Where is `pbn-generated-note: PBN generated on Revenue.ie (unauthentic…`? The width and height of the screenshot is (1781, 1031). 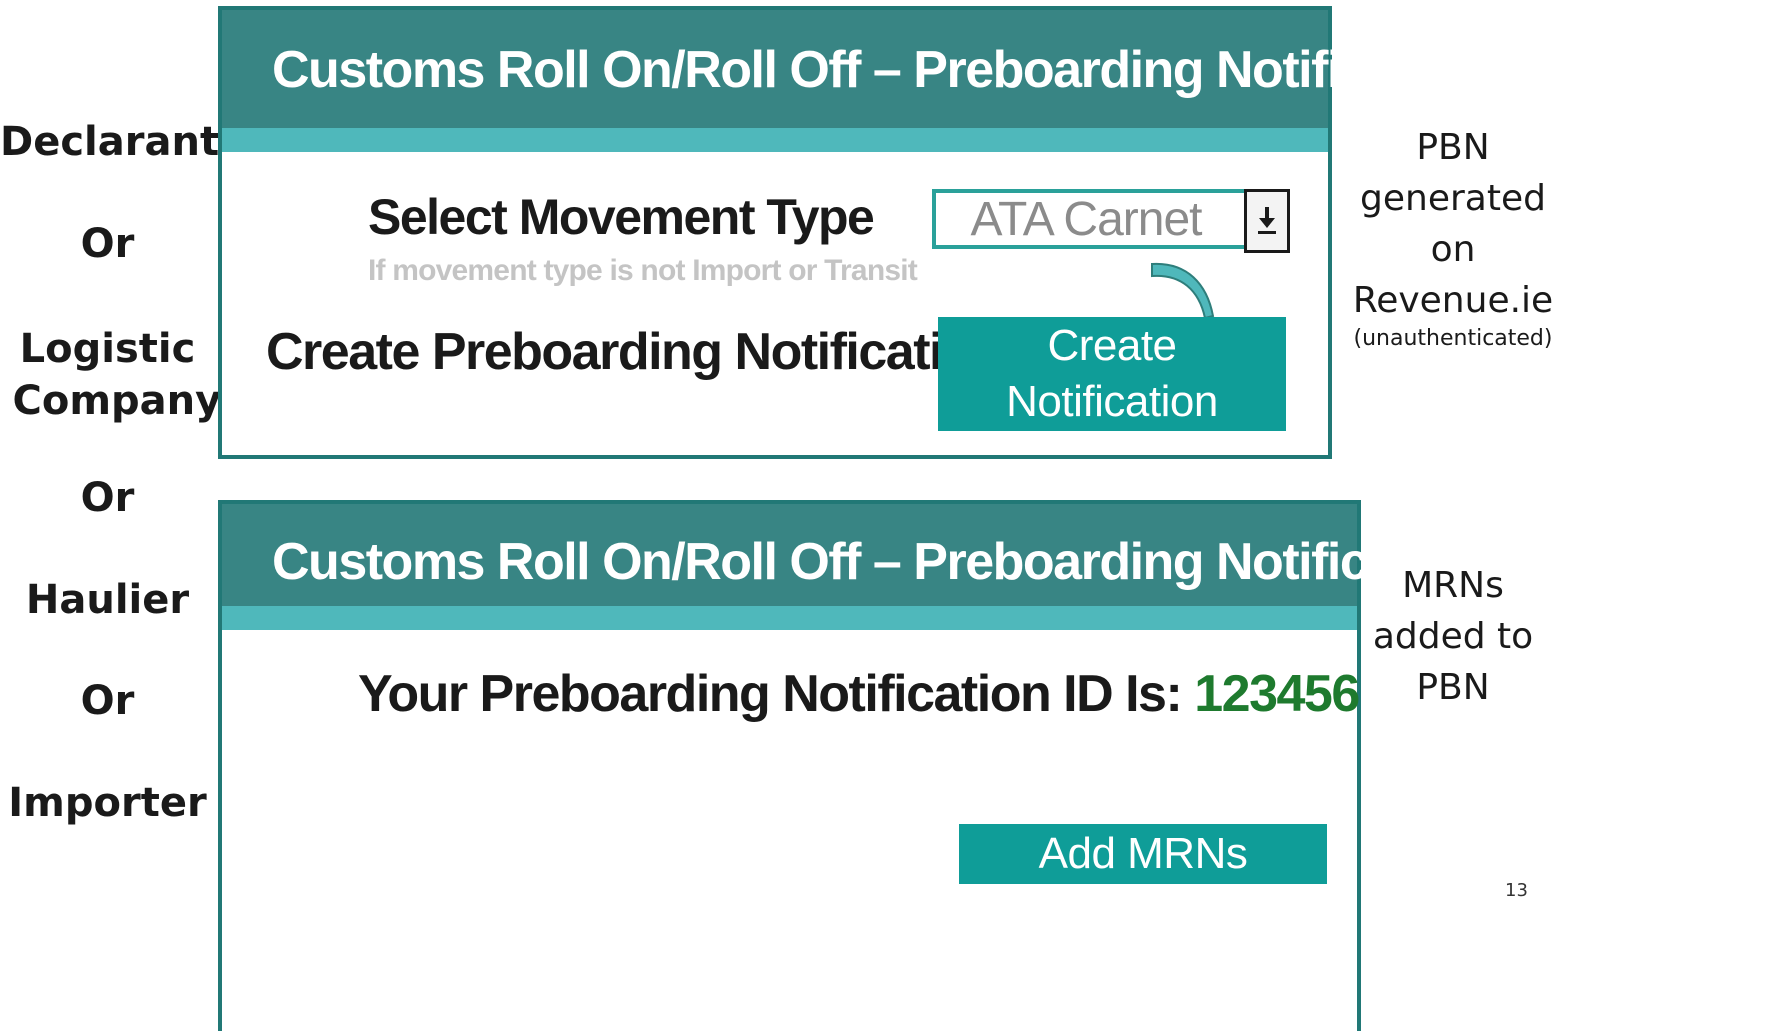 pbn-generated-note: PBN generated on Revenue.ie (unauthentic… is located at coordinates (1453, 237).